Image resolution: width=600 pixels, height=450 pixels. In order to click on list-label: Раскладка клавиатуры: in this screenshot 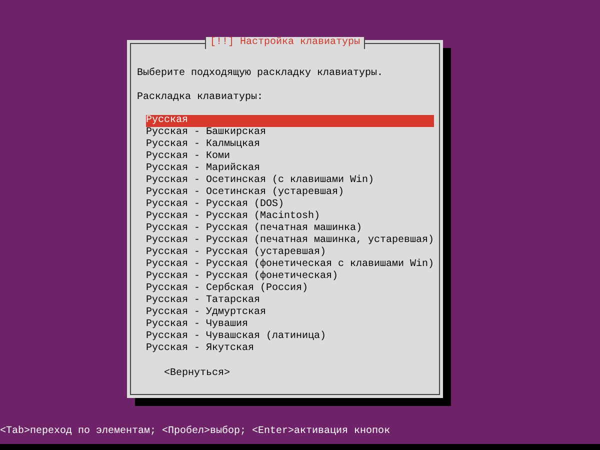, I will do `click(200, 98)`.